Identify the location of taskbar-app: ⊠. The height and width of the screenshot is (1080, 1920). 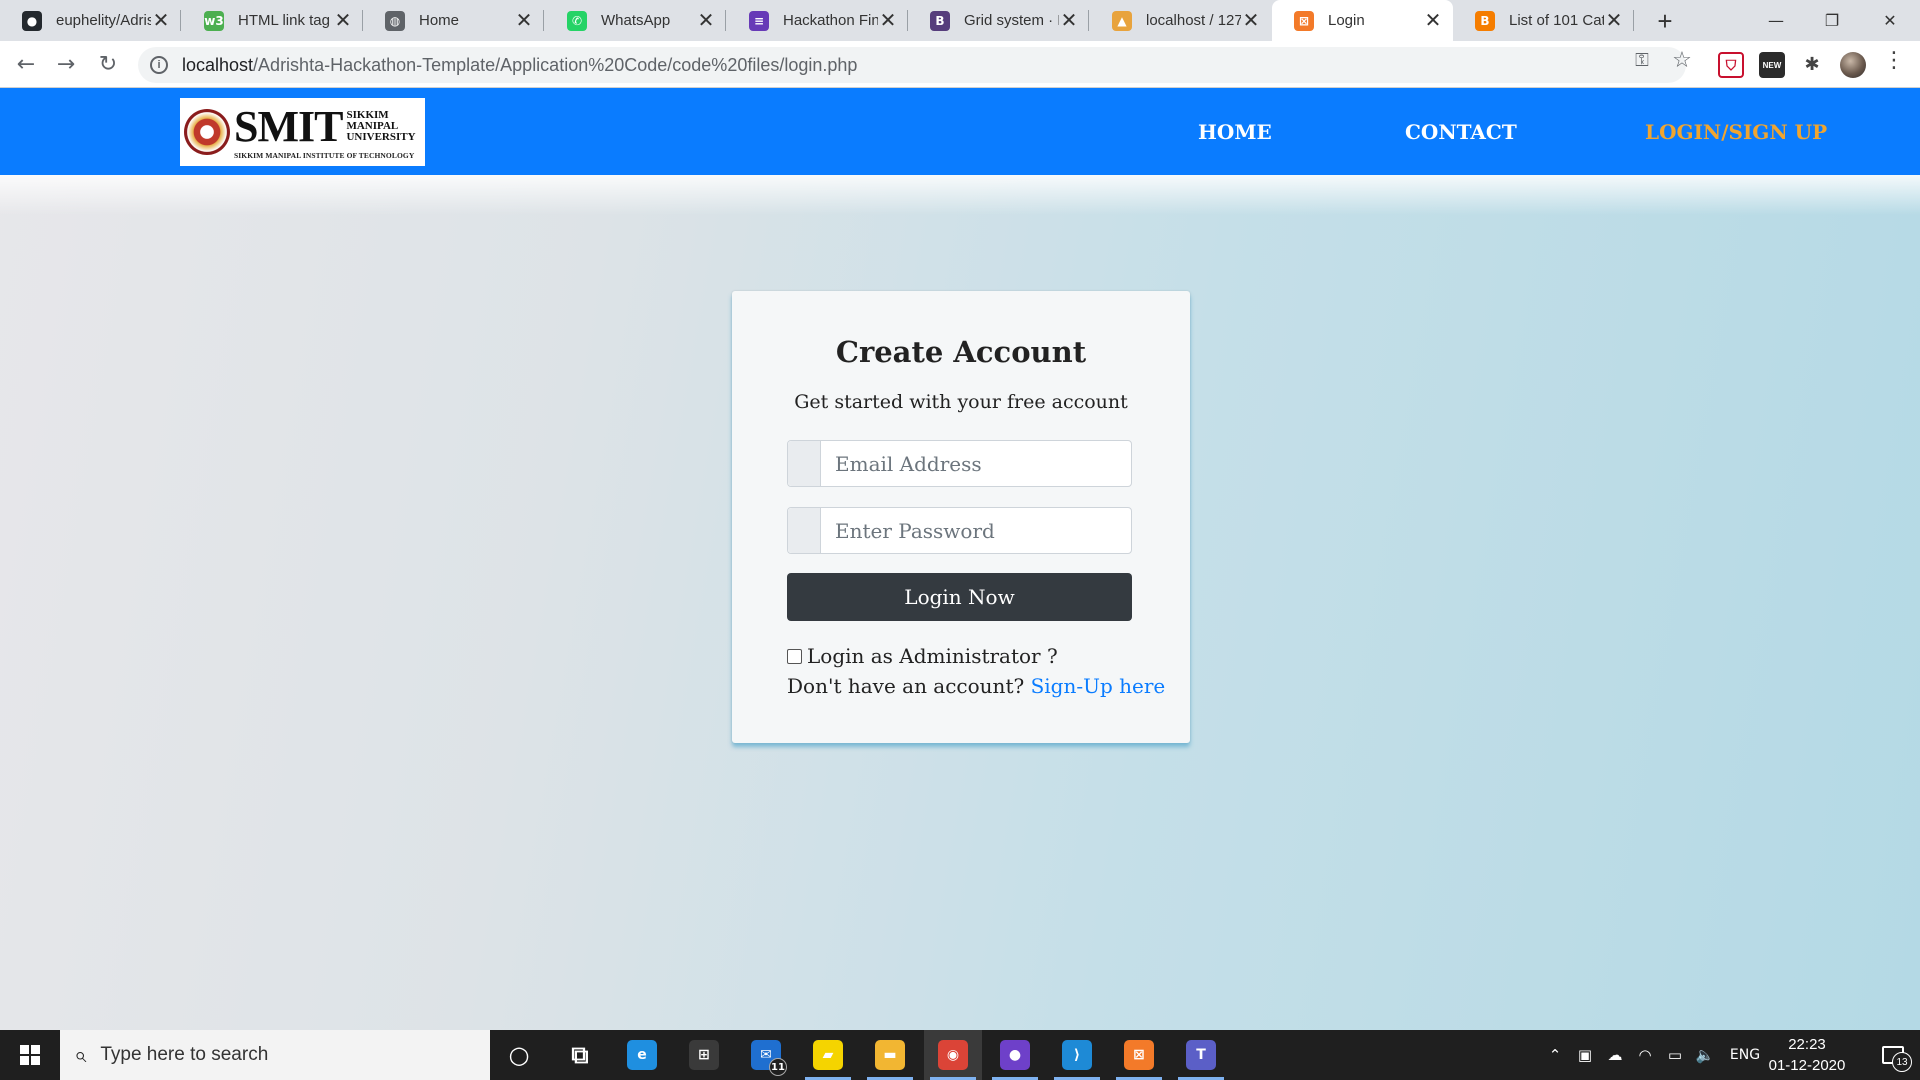
(1139, 1055).